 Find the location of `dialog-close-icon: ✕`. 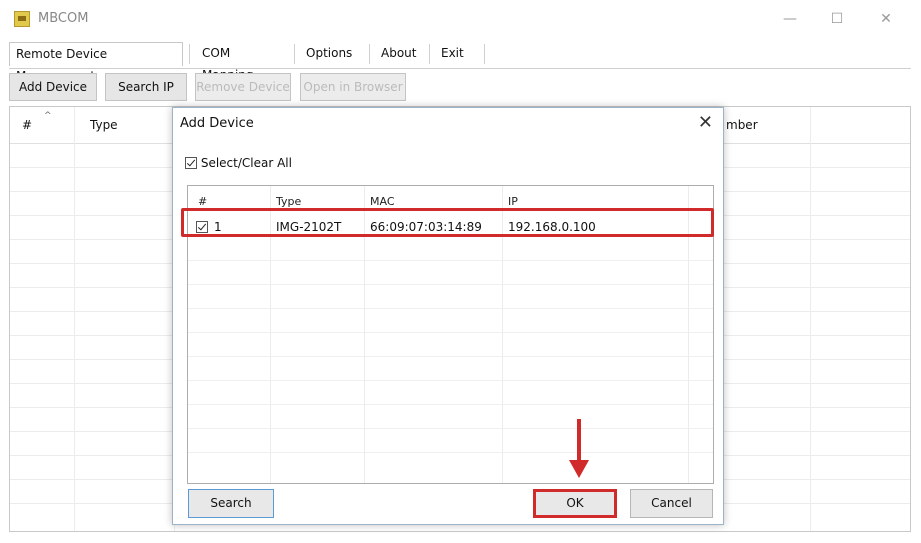

dialog-close-icon: ✕ is located at coordinates (705, 122).